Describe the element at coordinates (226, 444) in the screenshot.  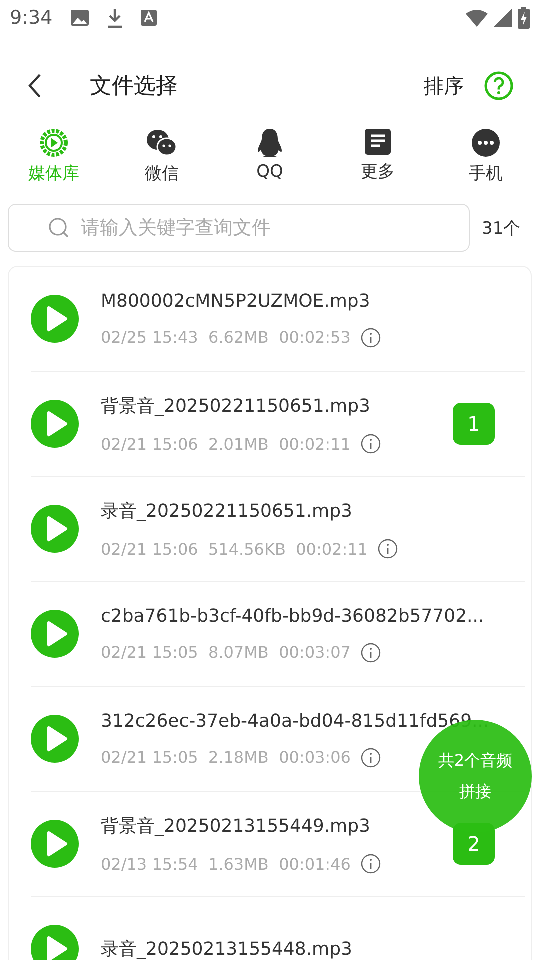
I see `file-meta: 02/21 15:06 2.01MB 00:02:11` at that location.